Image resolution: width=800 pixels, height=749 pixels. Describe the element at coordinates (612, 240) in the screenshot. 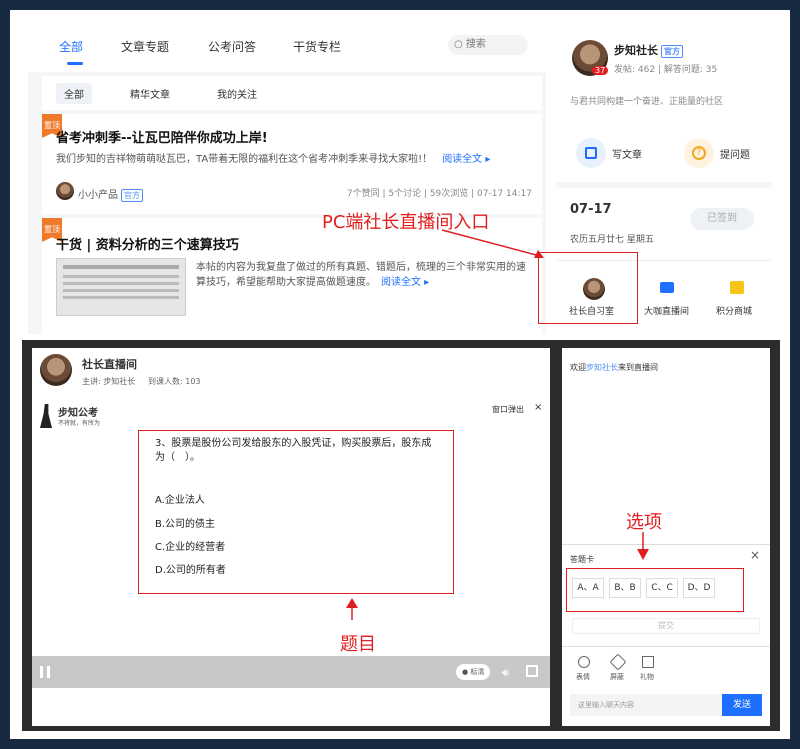

I see `calendar-lunar: 农历五月廿七 星期五` at that location.